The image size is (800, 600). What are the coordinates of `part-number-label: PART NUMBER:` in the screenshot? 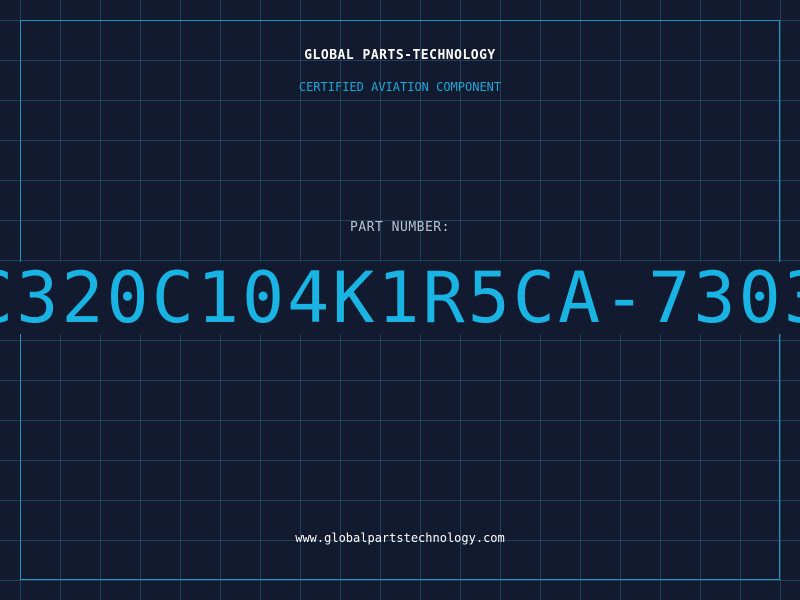 It's located at (400, 227).